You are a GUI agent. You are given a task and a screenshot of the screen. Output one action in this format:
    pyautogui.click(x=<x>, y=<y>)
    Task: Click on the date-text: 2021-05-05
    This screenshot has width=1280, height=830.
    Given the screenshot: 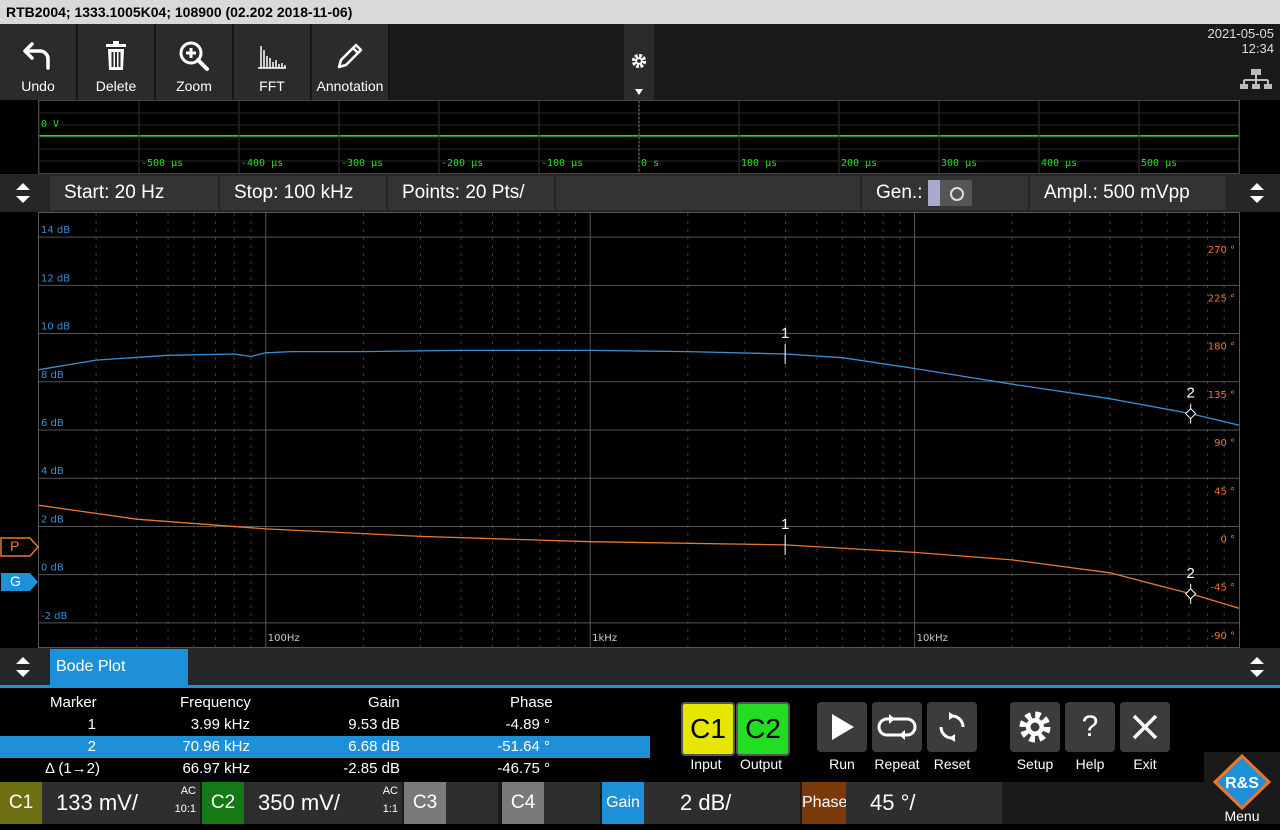 What is the action you would take?
    pyautogui.click(x=1241, y=33)
    